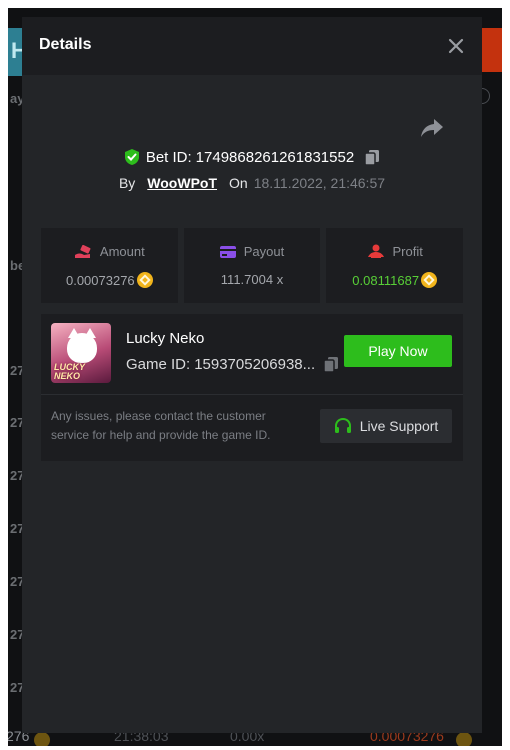 Image resolution: width=510 pixels, height=750 pixels. Describe the element at coordinates (342, 425) in the screenshot. I see `headset-icon` at that location.